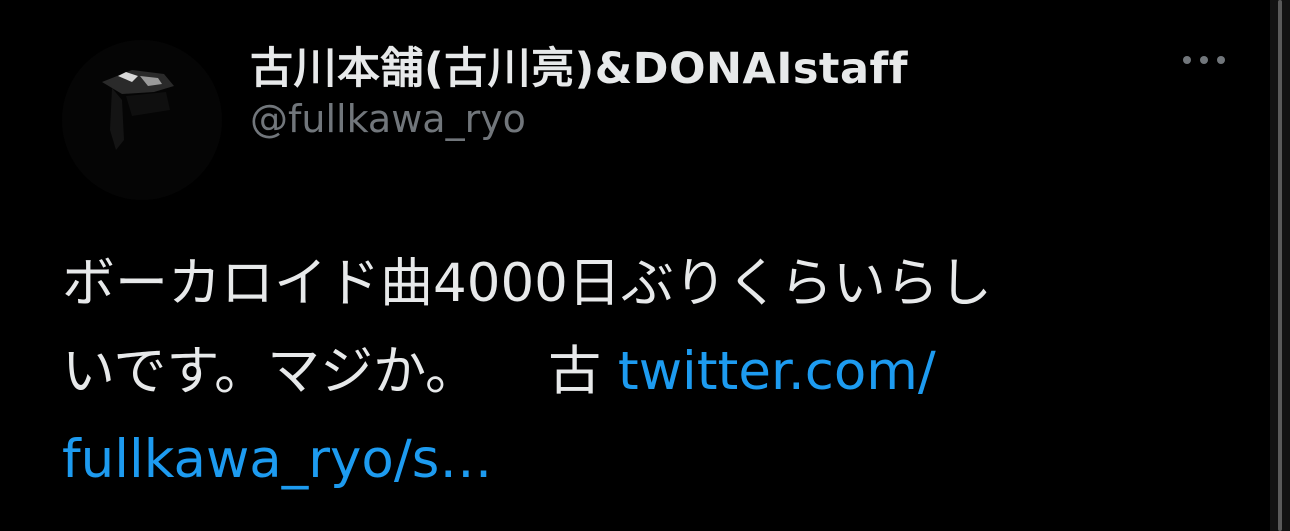 Image resolution: width=1290 pixels, height=531 pixels. I want to click on more-options-button, so click(1204, 60).